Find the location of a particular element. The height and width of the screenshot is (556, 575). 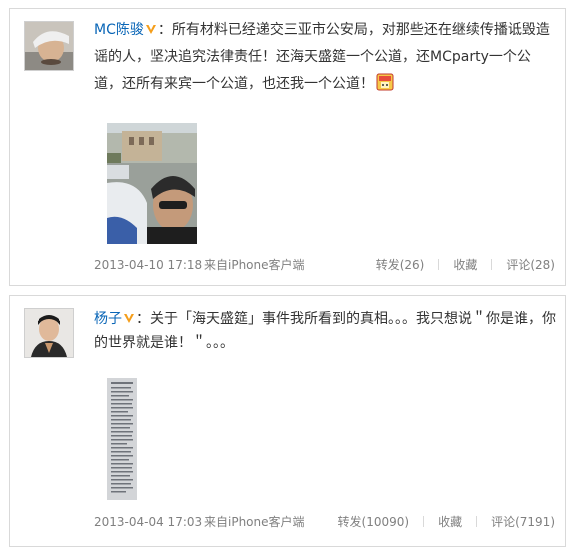

user-name-link: MC陈骏 is located at coordinates (119, 30).